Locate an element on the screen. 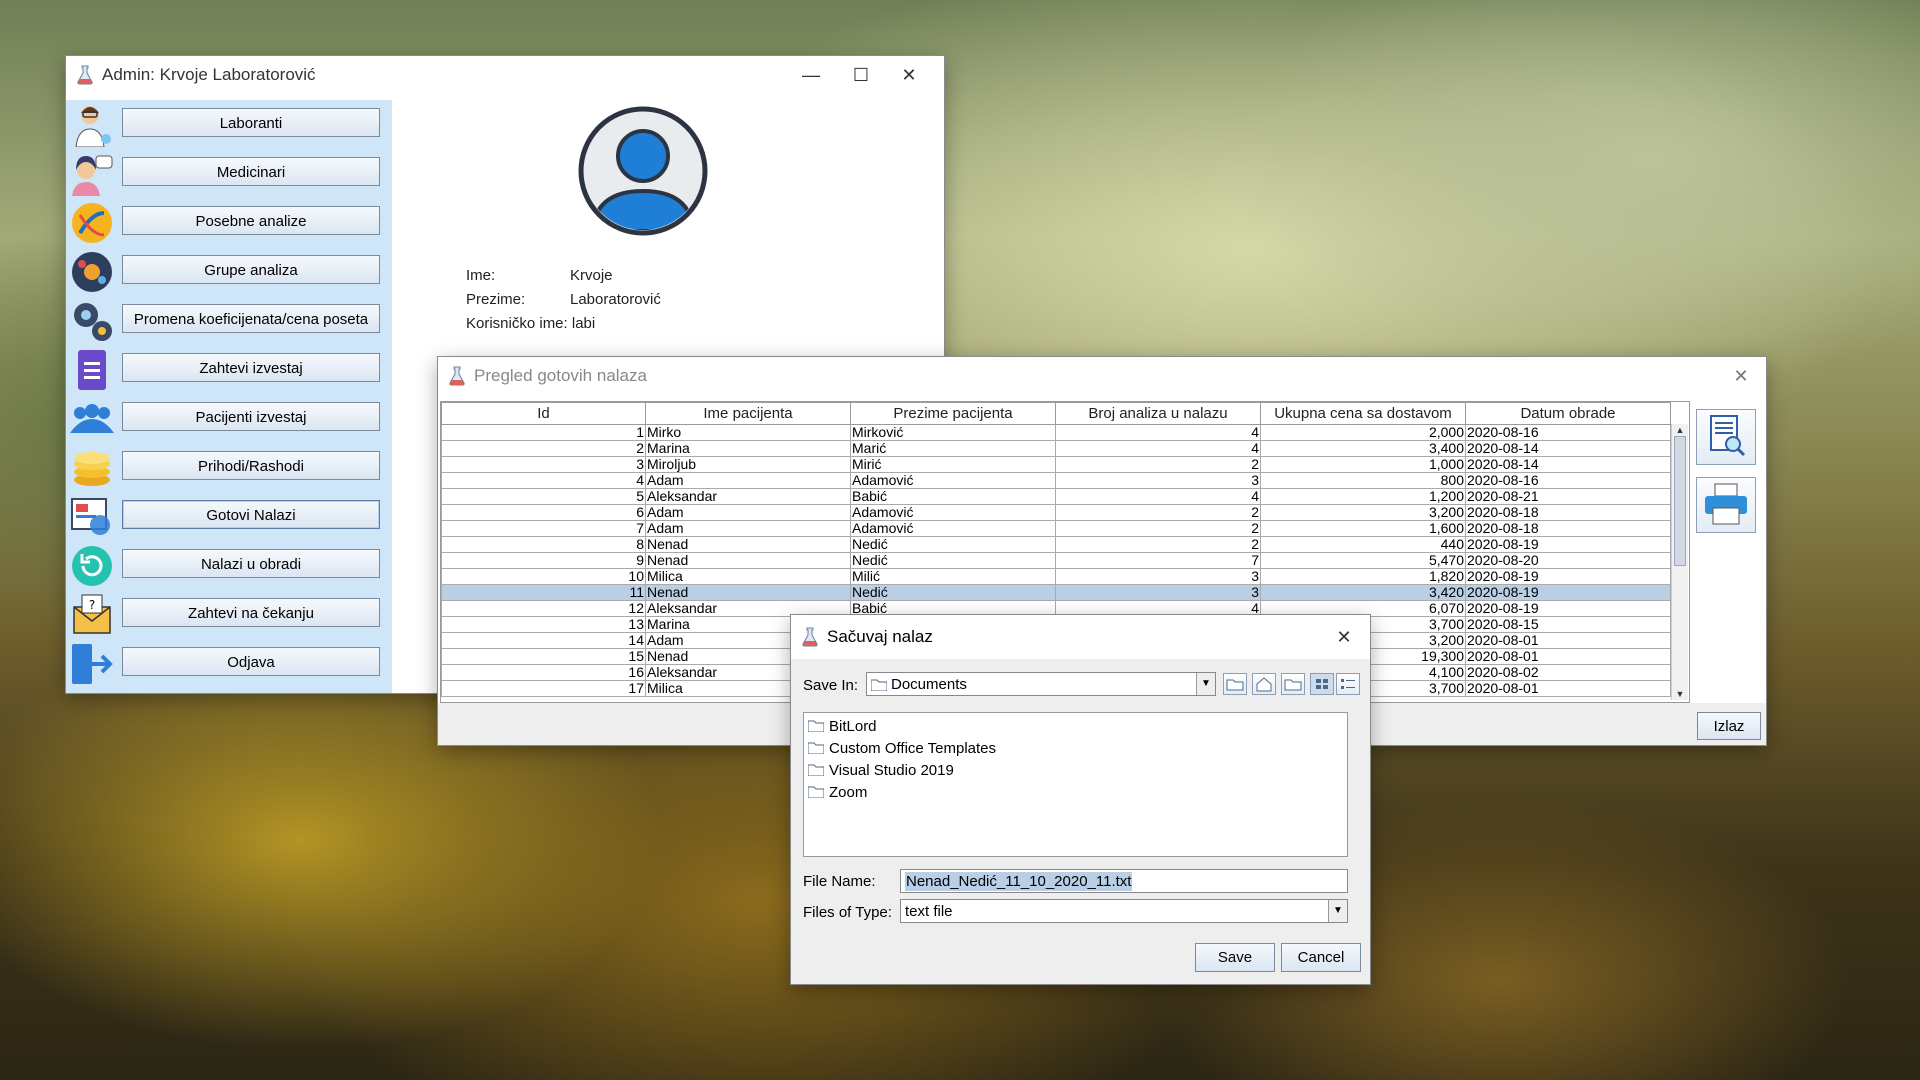 The height and width of the screenshot is (1080, 1920). table-cell: 15 is located at coordinates (543, 656).